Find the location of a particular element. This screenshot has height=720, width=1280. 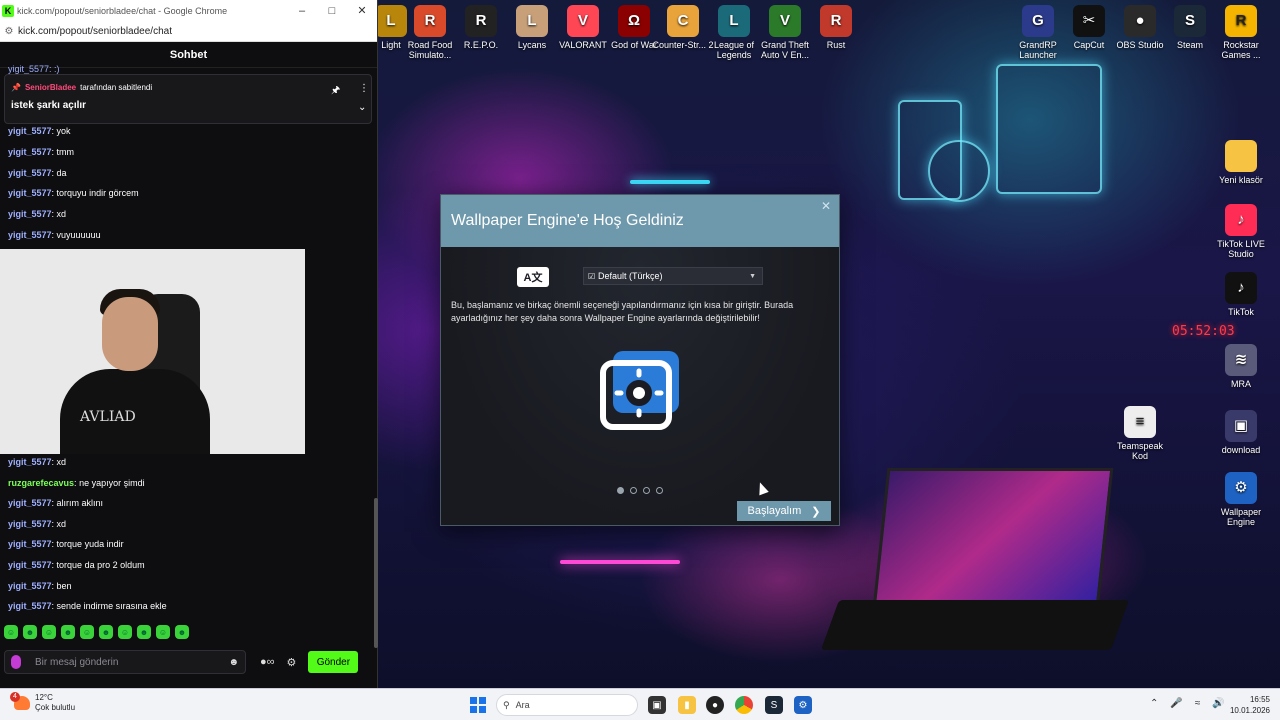

tiktok-icon: ♪ is located at coordinates (1241, 288).